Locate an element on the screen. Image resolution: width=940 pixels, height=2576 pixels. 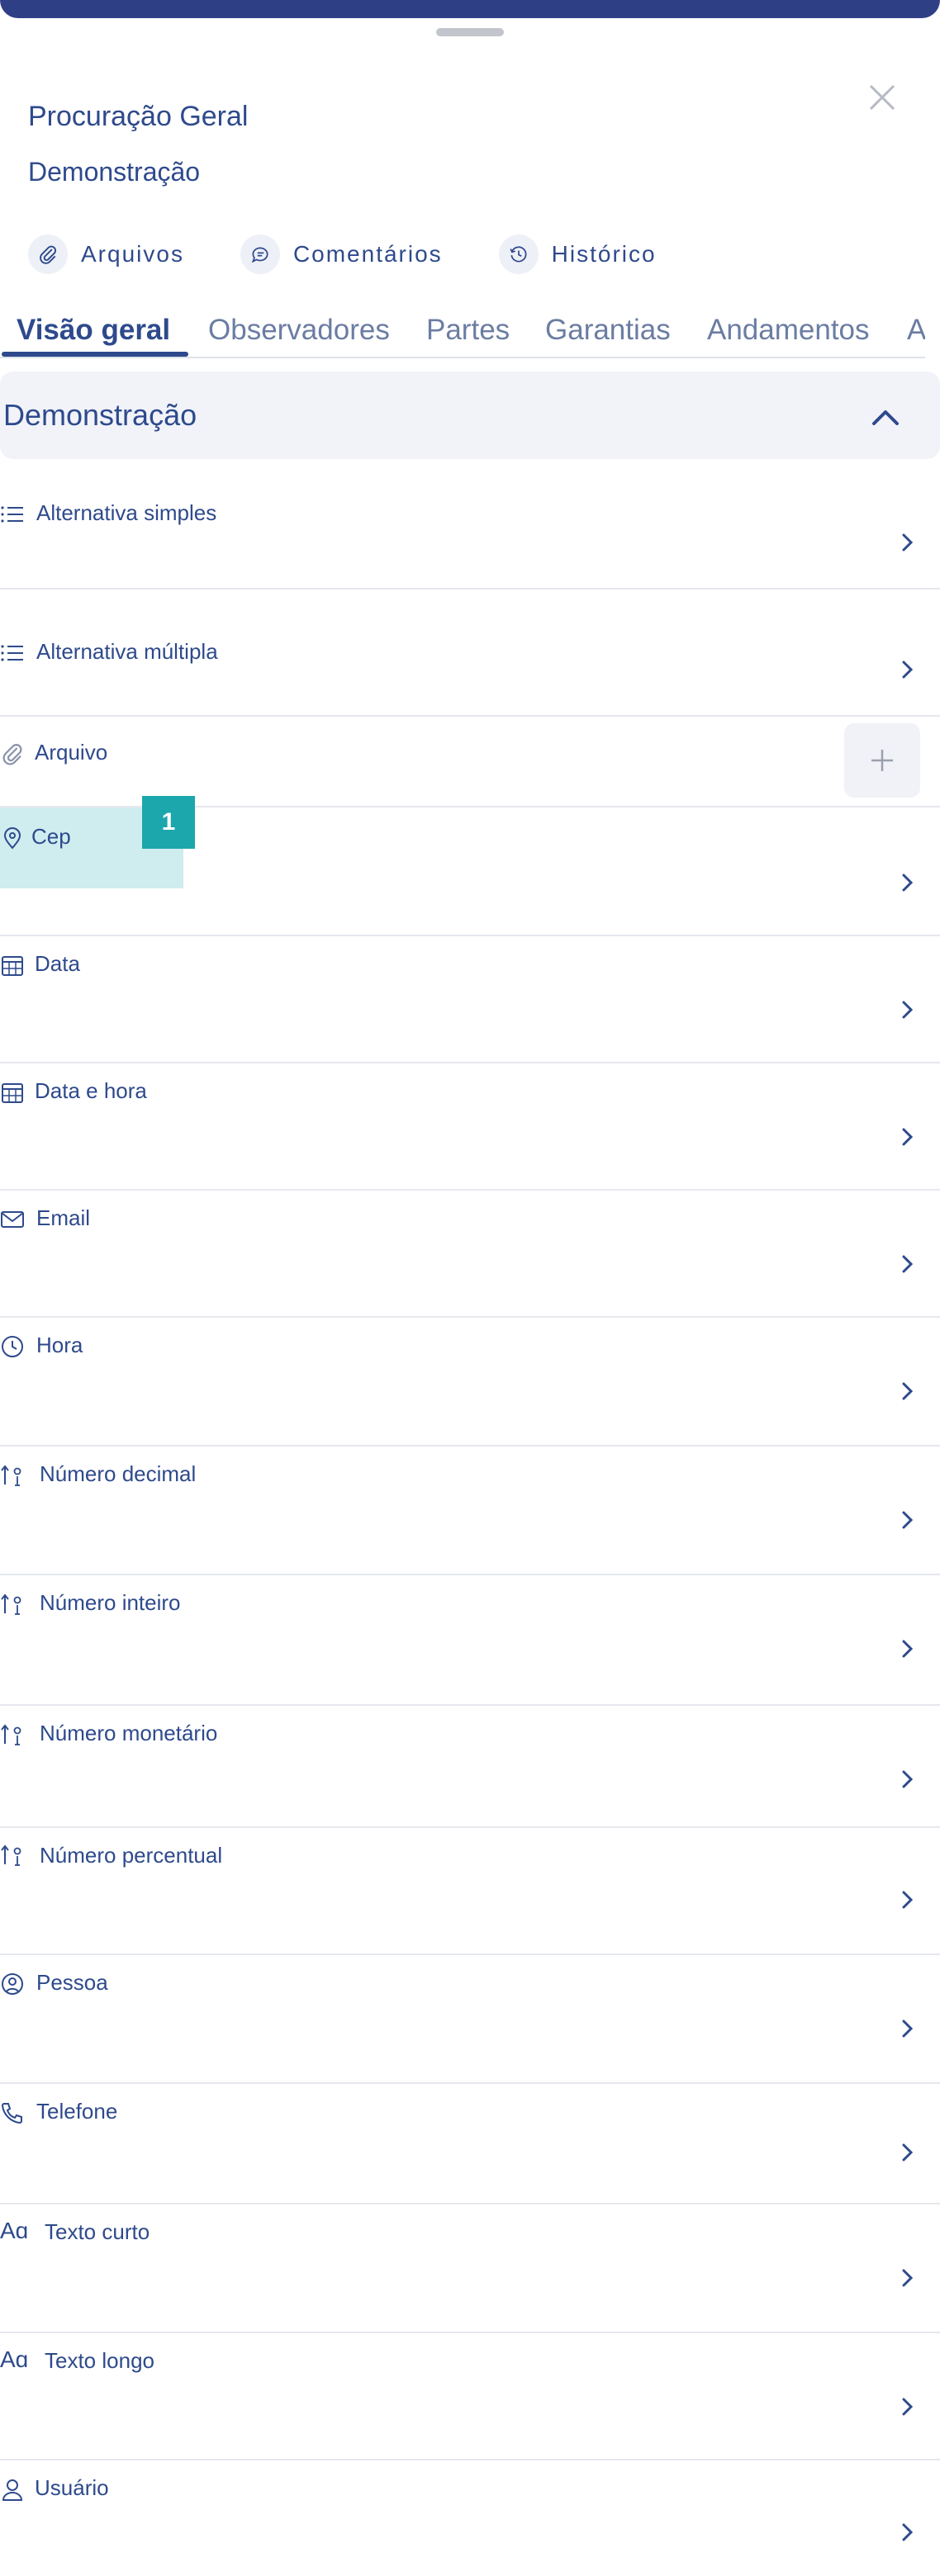
field-label: Número monetário is located at coordinates (129, 1733).